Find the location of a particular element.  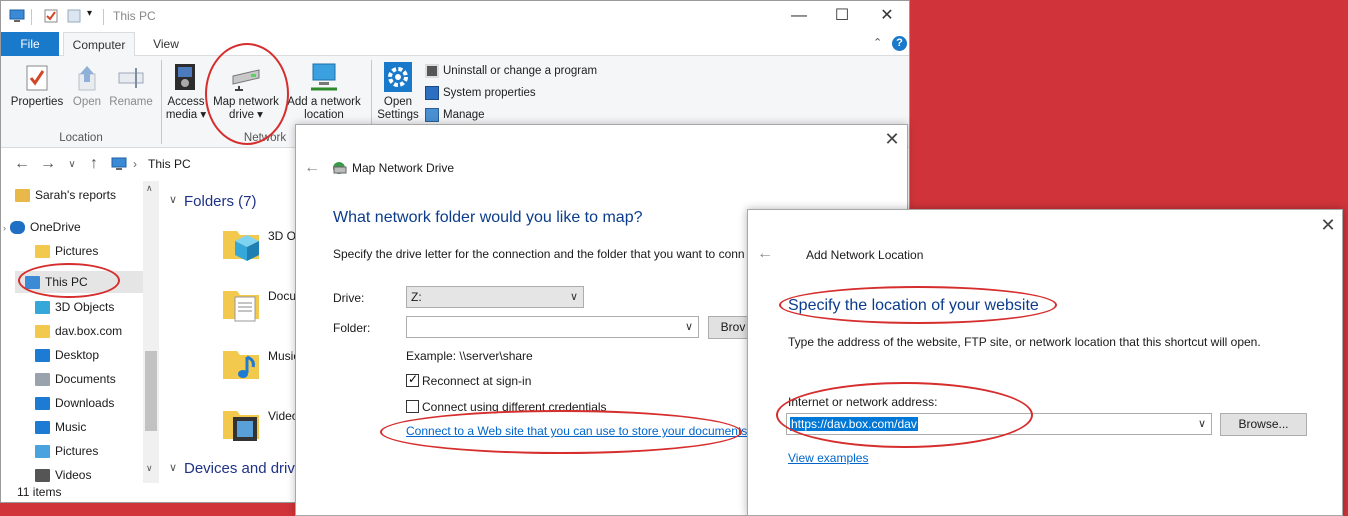

gear-icon is located at coordinates (398, 77).